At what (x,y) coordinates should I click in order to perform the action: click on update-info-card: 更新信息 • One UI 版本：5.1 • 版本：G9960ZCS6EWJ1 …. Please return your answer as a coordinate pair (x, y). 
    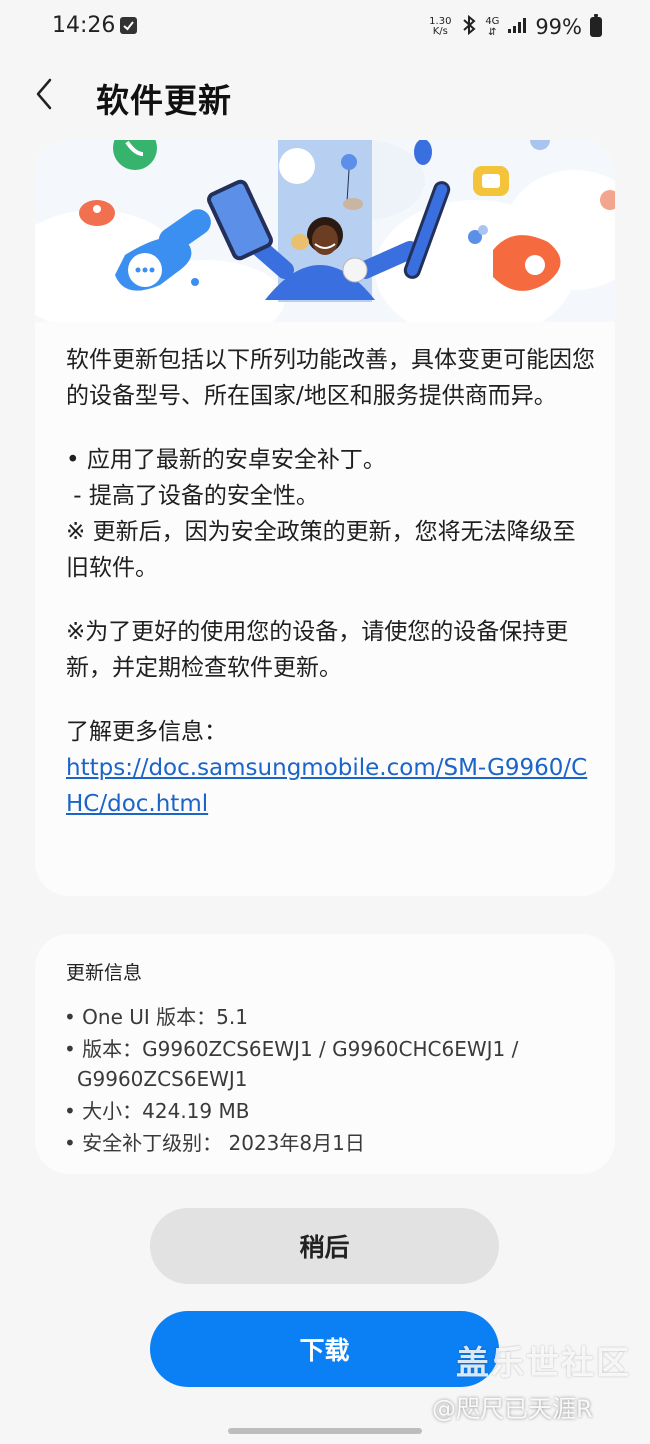
    Looking at the image, I should click on (325, 1054).